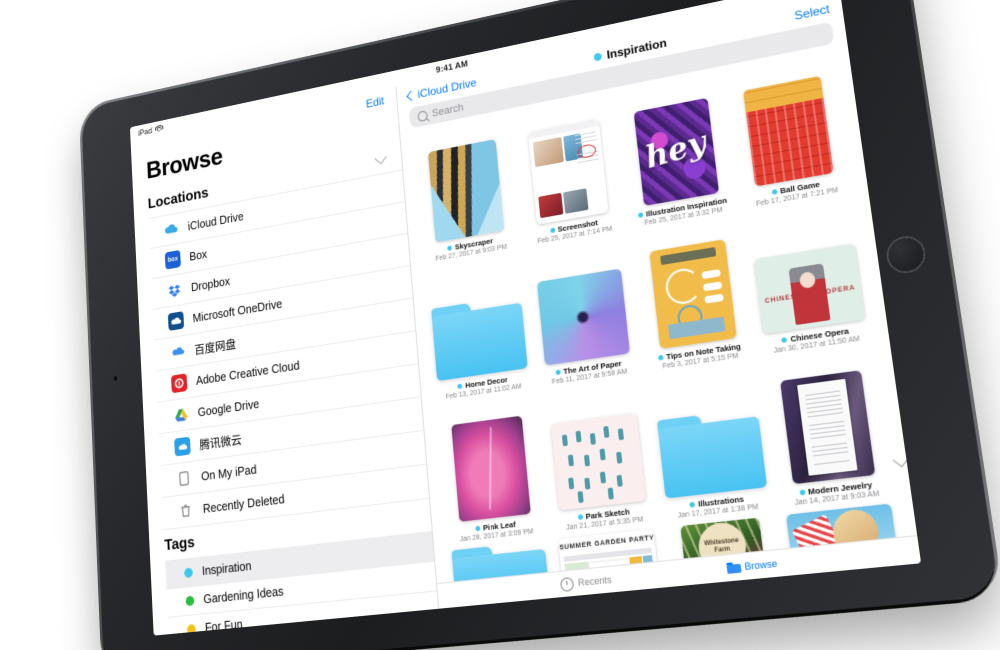  I want to click on adobe-creative-cloud-icon, so click(179, 383).